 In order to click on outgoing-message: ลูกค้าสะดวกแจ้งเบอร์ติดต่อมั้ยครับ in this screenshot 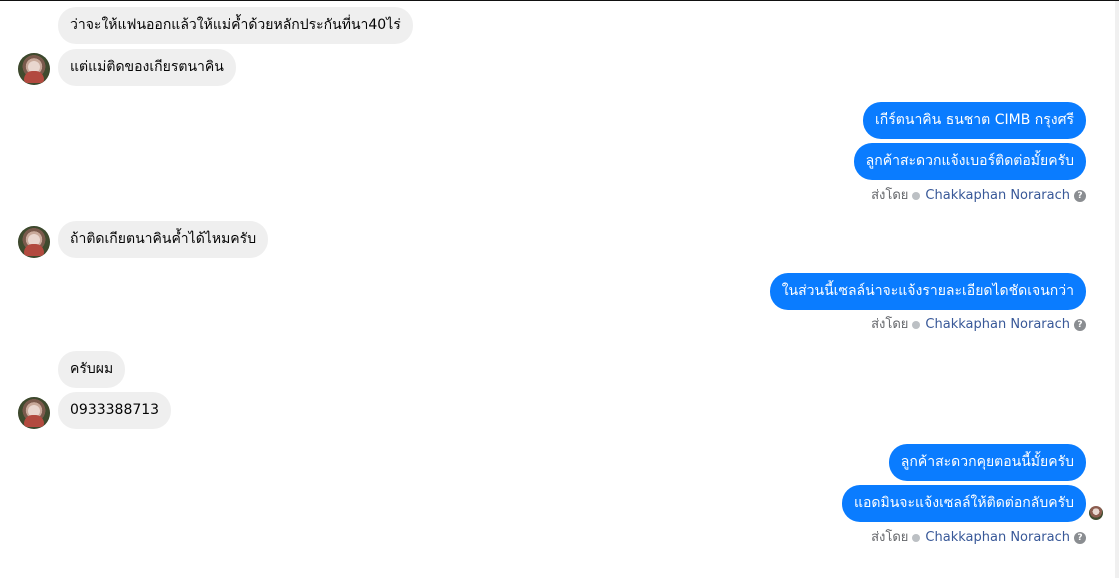, I will do `click(969, 161)`.